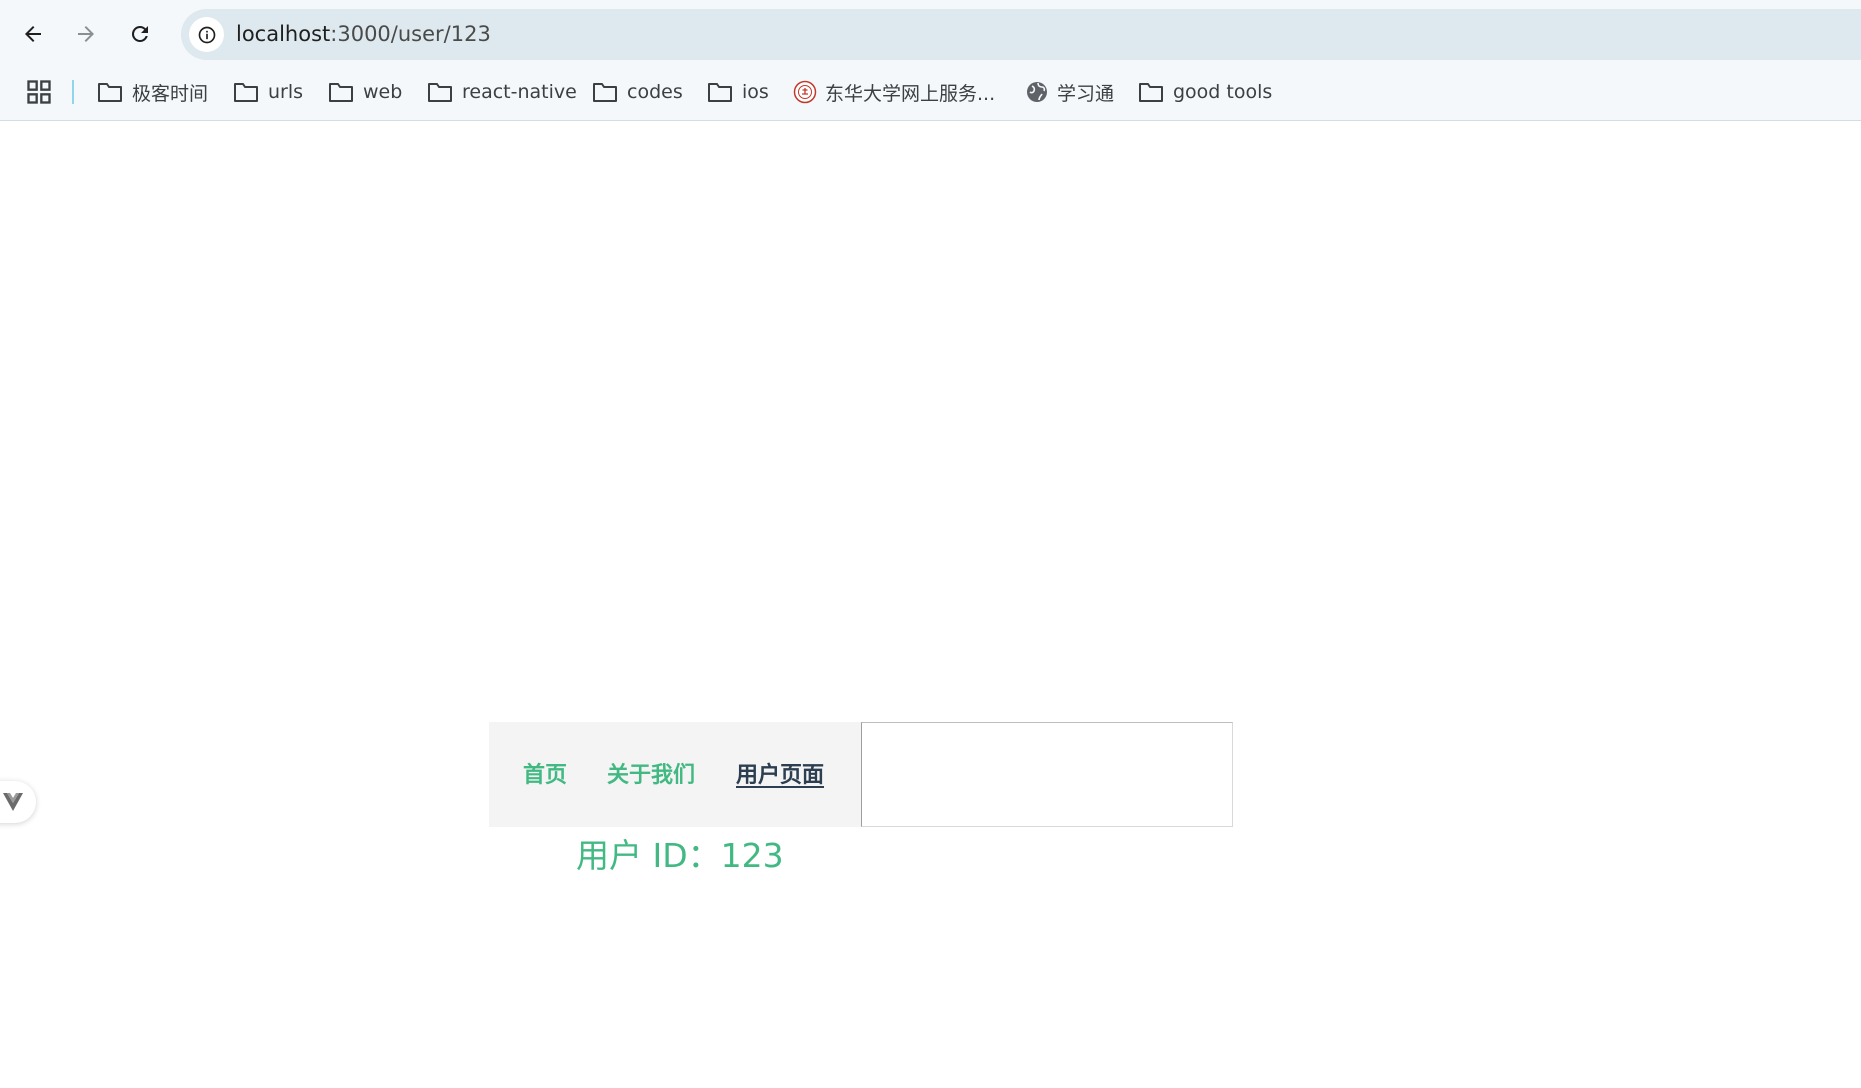  I want to click on bookmark-label: 学习通, so click(1086, 93).